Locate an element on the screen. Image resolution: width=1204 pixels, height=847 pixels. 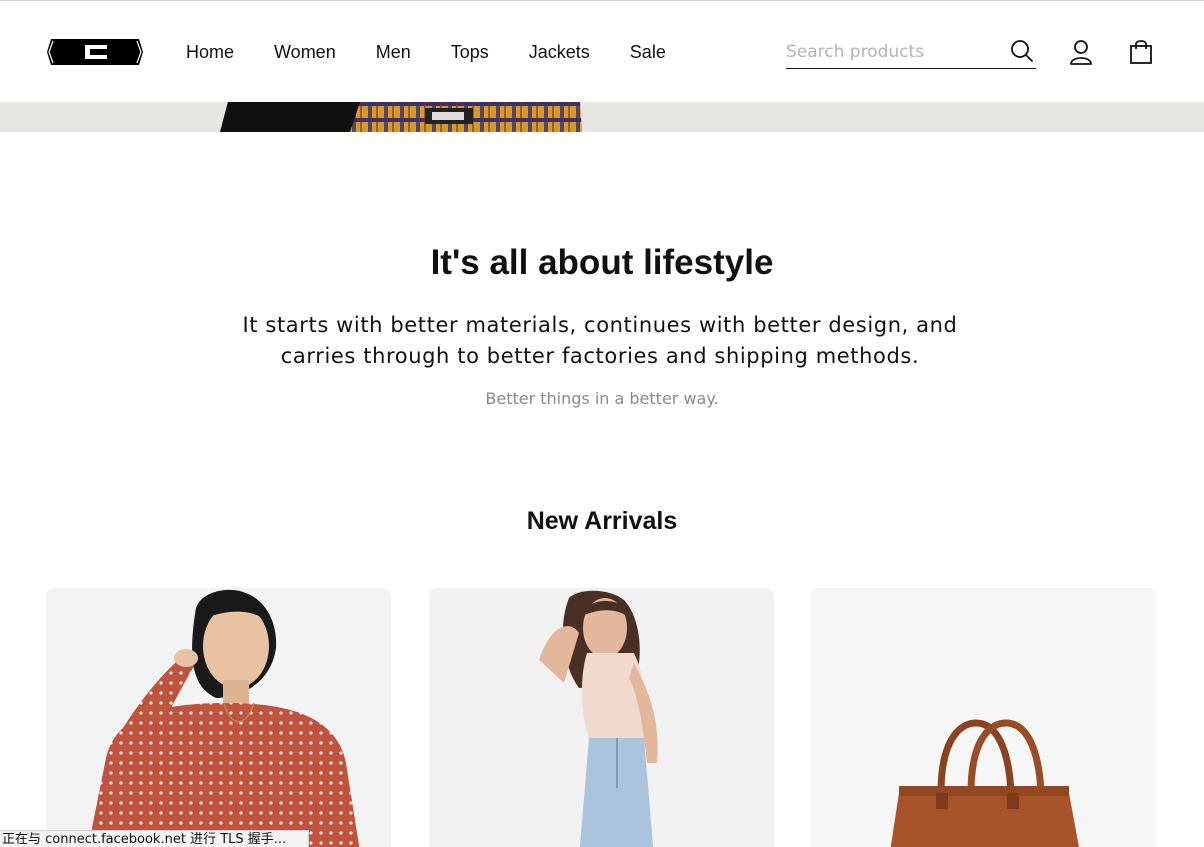
lifestyle-title: It's all about lifestyle is located at coordinates (602, 262).